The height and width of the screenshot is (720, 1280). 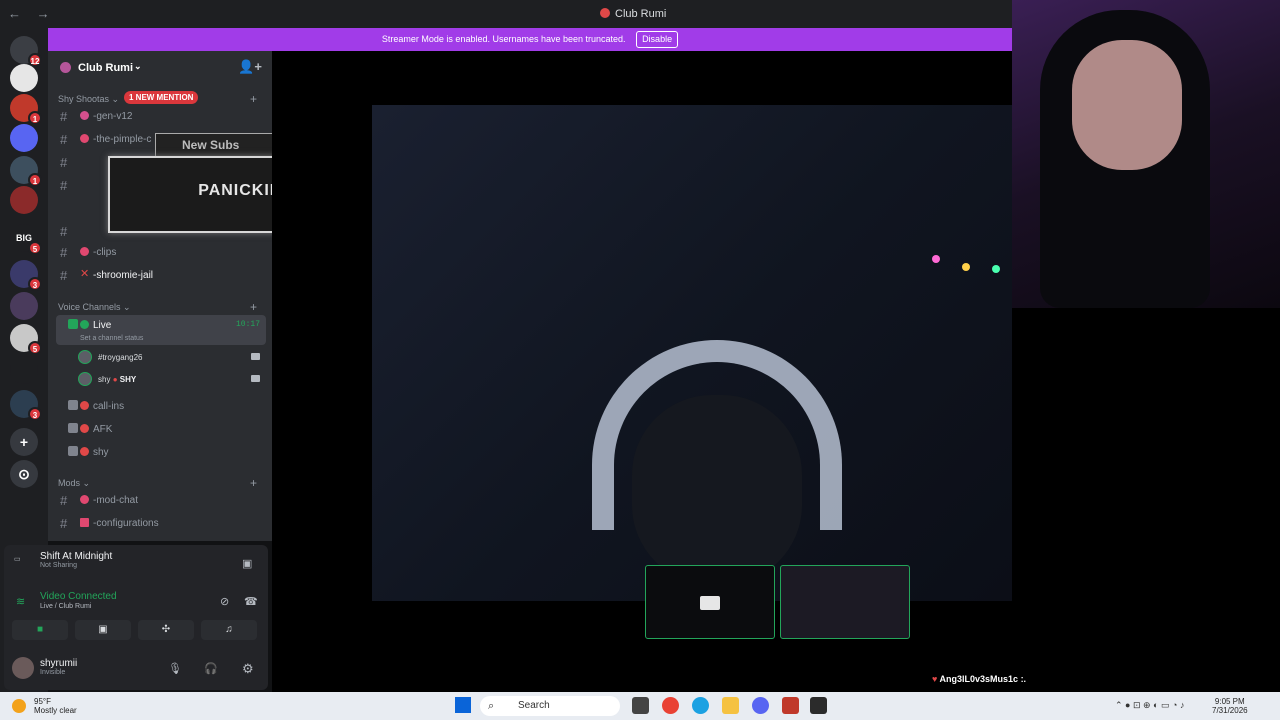 I want to click on file-explorer-icon, so click(x=730, y=705).